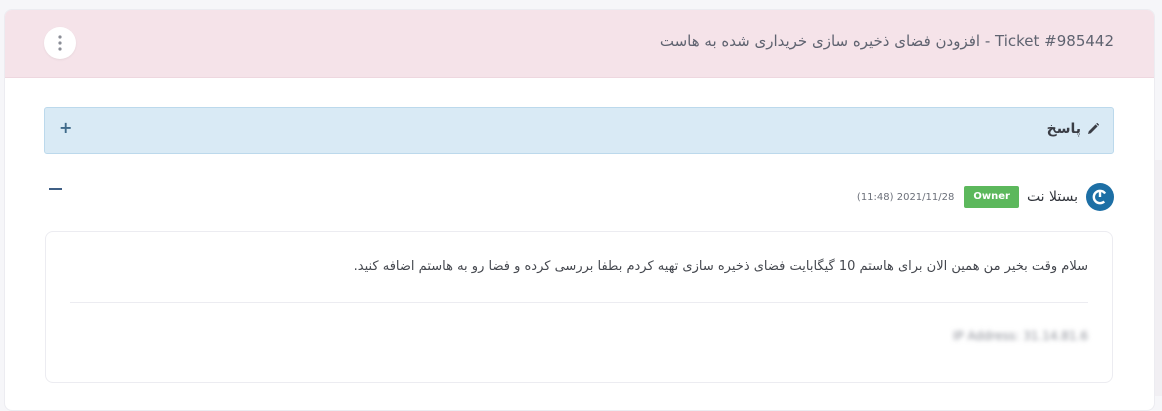  Describe the element at coordinates (579, 130) in the screenshot. I see `reply-panel-header: + پاسخ` at that location.